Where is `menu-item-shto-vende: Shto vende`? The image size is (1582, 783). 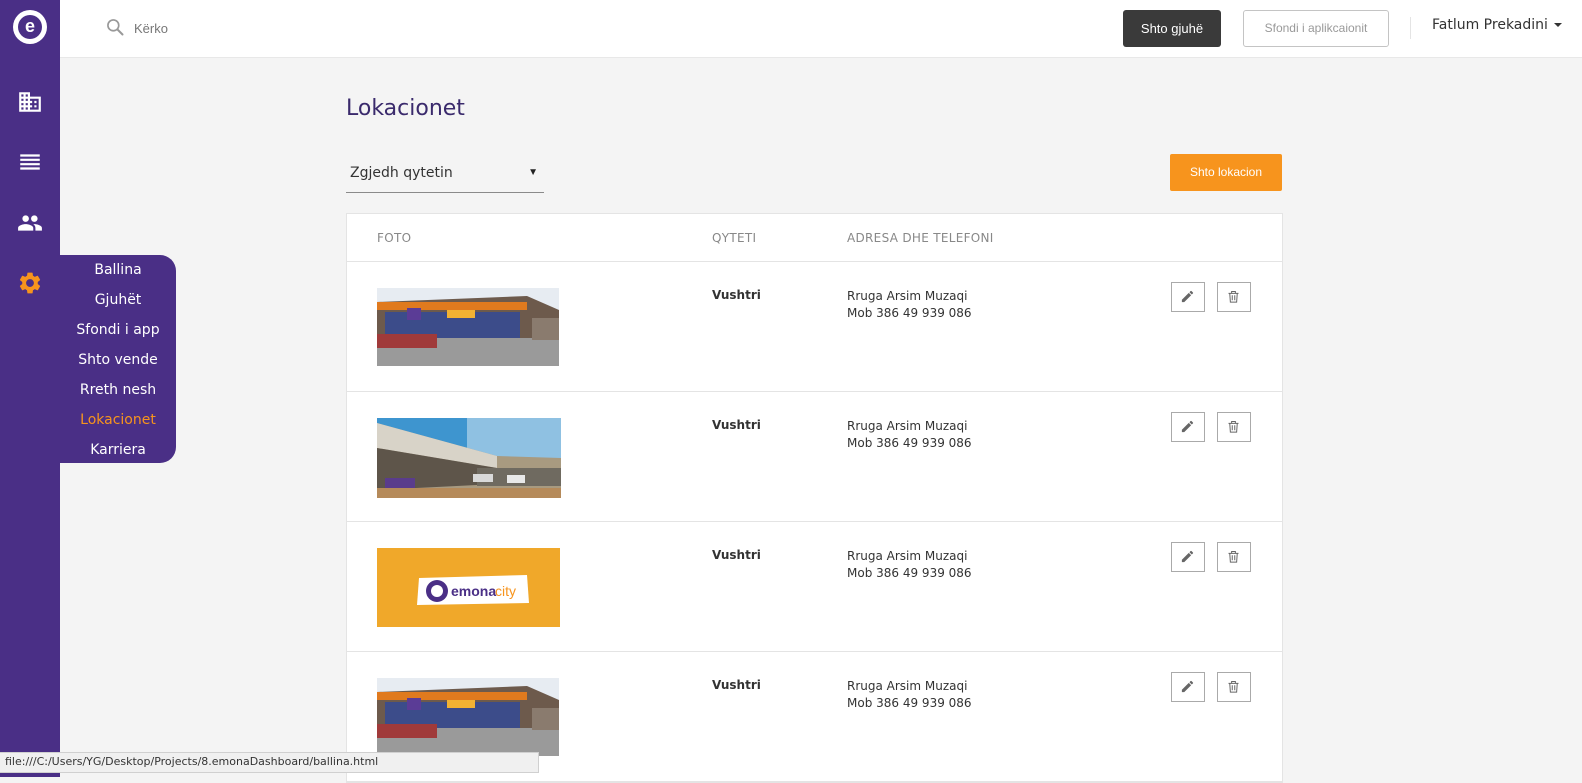 menu-item-shto-vende: Shto vende is located at coordinates (118, 363).